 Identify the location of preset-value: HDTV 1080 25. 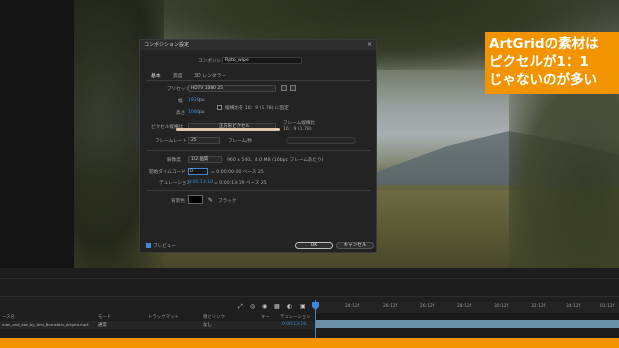
(207, 88).